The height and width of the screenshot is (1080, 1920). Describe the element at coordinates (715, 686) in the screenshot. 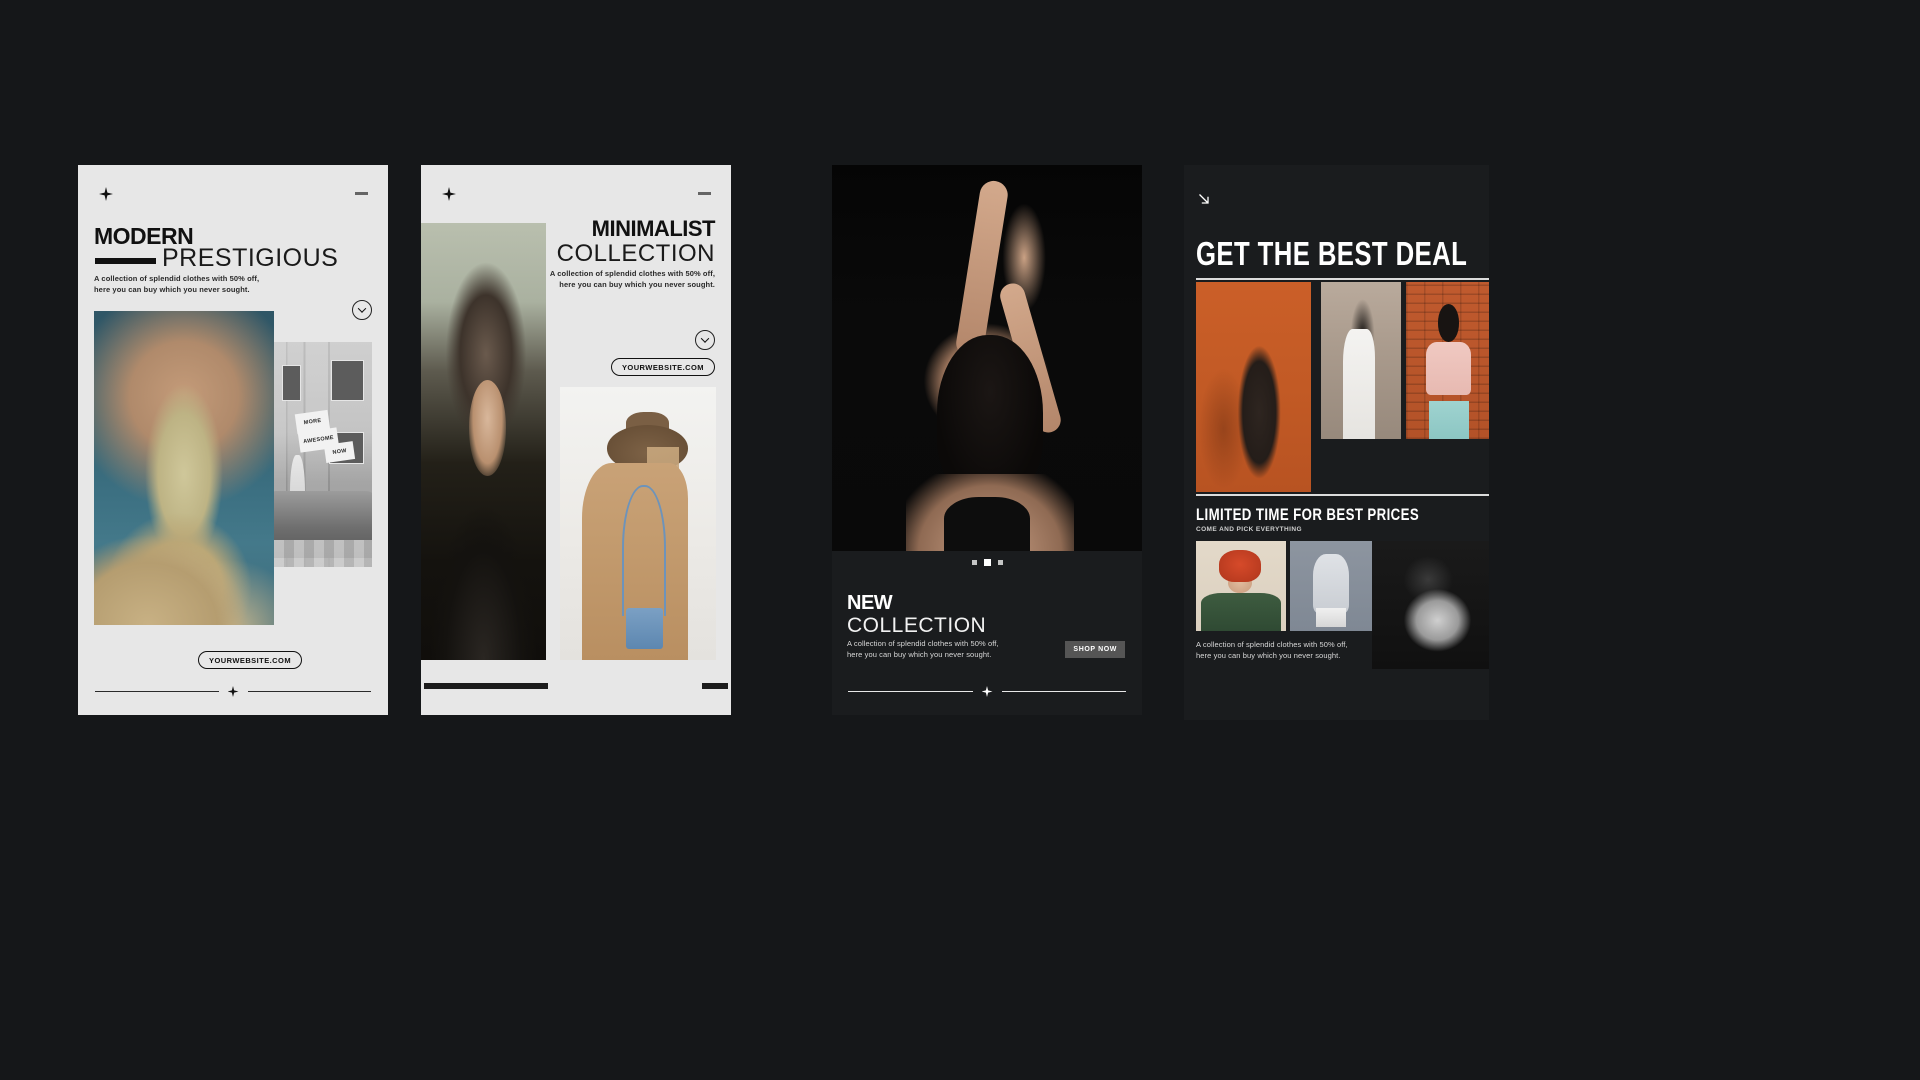

I see `card2-footer-bar-right` at that location.